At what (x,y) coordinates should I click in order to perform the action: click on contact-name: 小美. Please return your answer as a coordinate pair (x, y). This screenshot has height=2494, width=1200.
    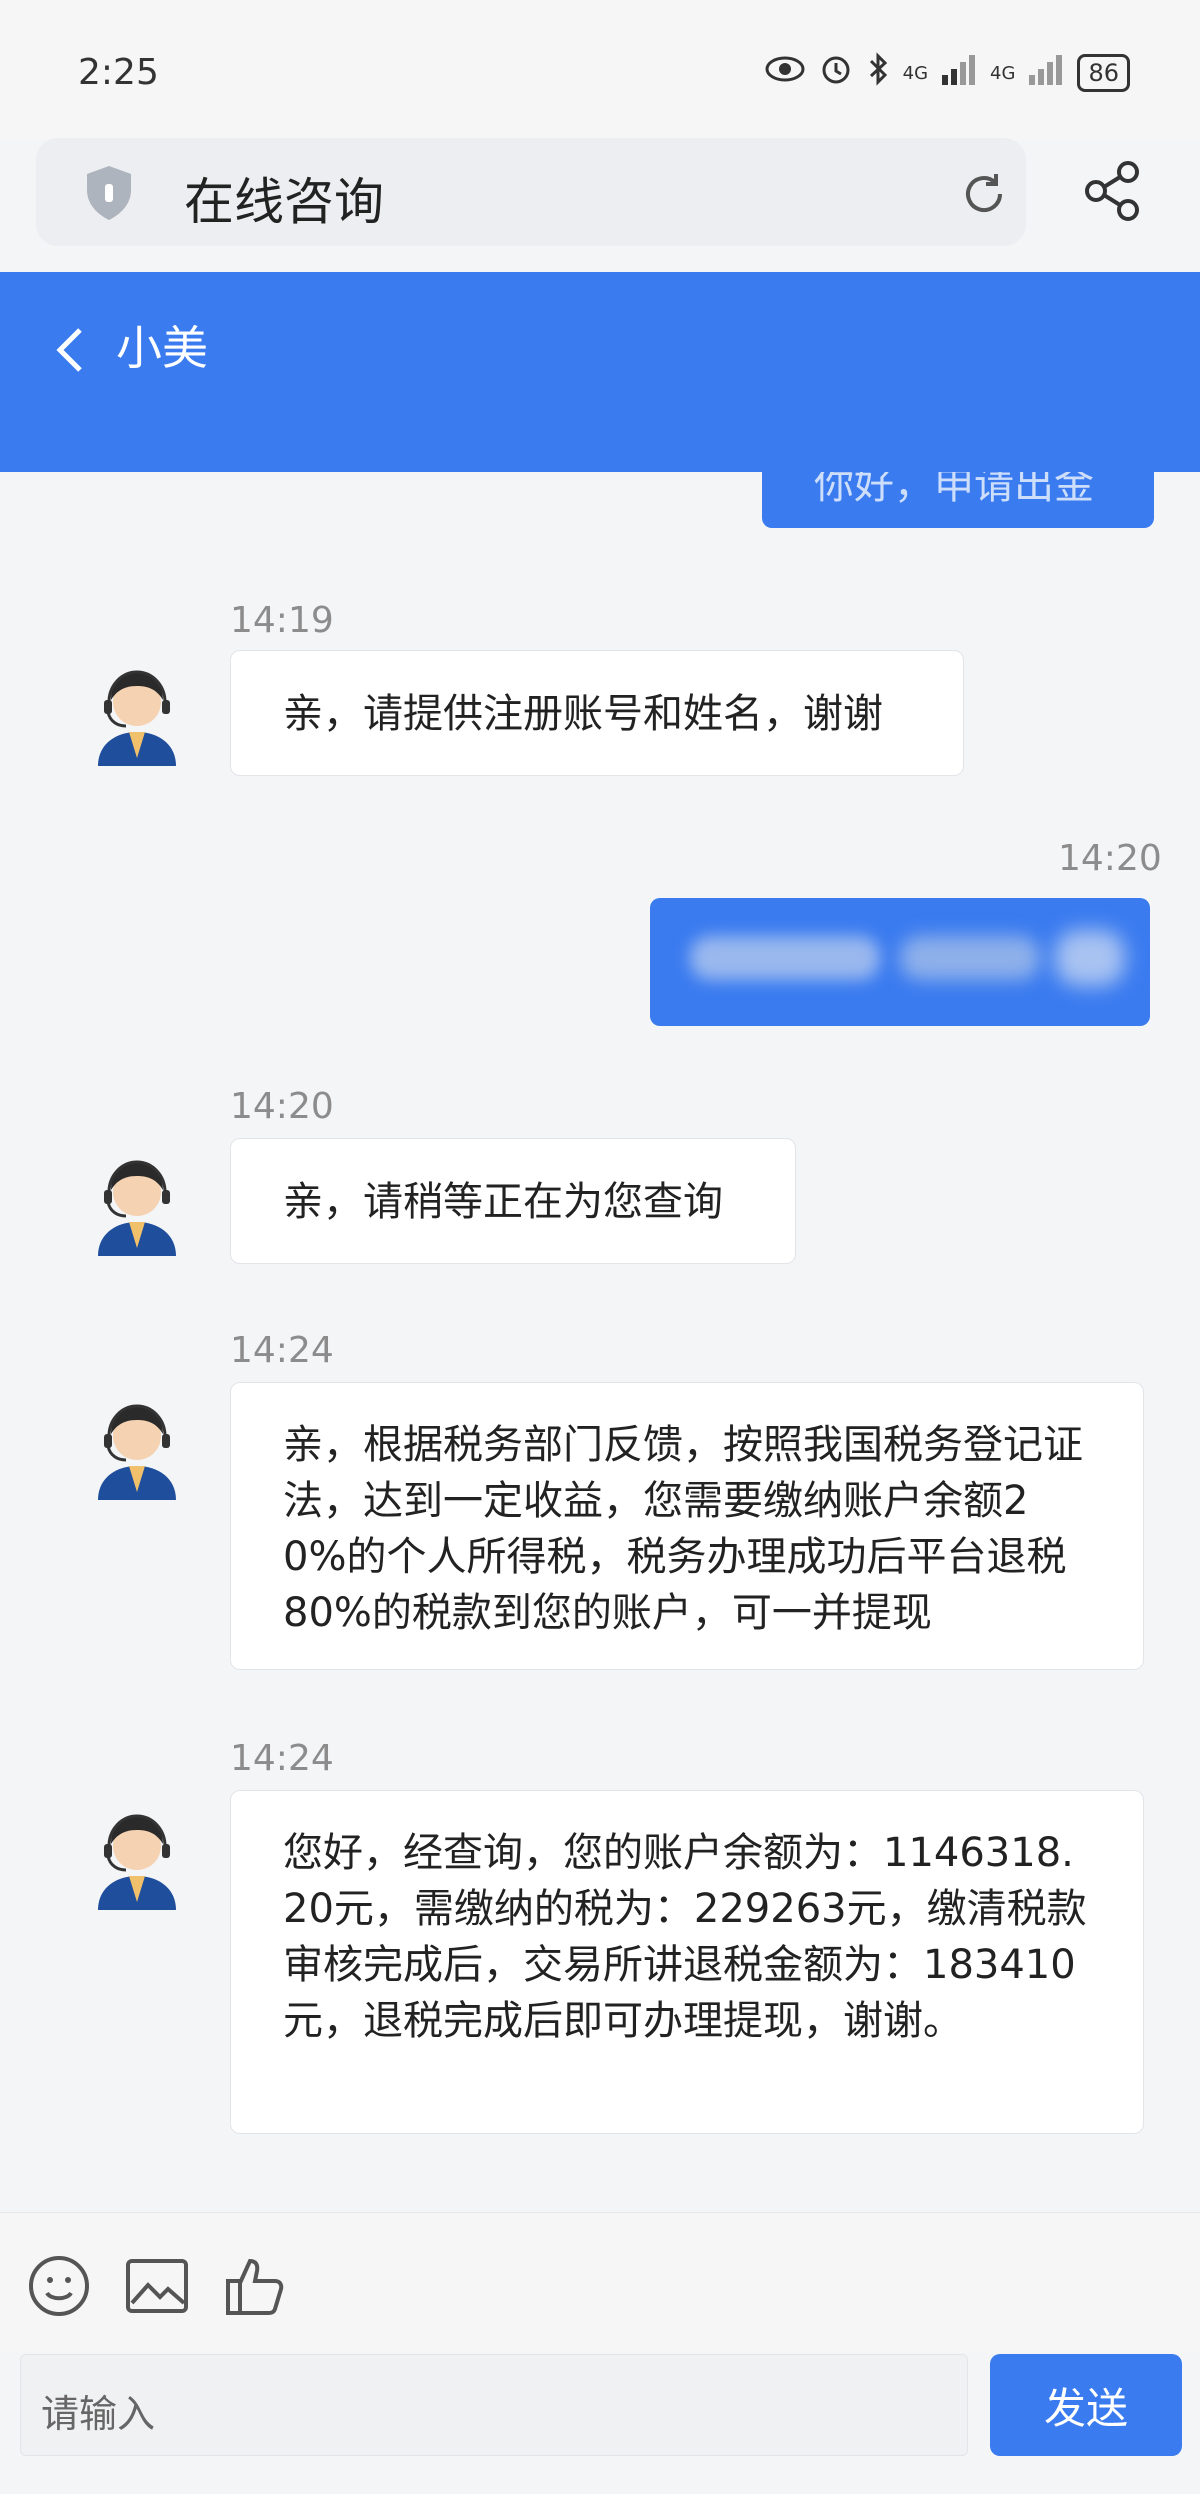
    Looking at the image, I should click on (162, 348).